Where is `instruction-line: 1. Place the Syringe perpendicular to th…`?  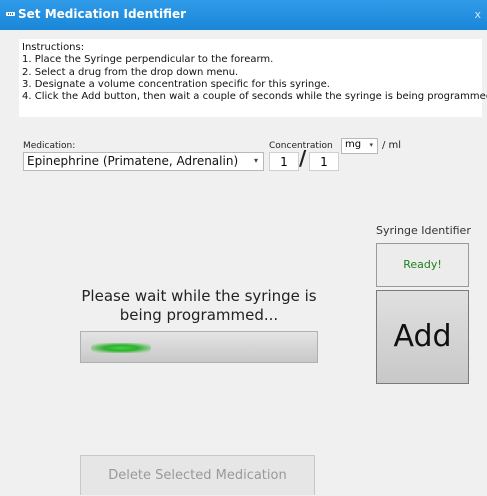
instruction-line: 1. Place the Syringe perpendicular to th… is located at coordinates (148, 60).